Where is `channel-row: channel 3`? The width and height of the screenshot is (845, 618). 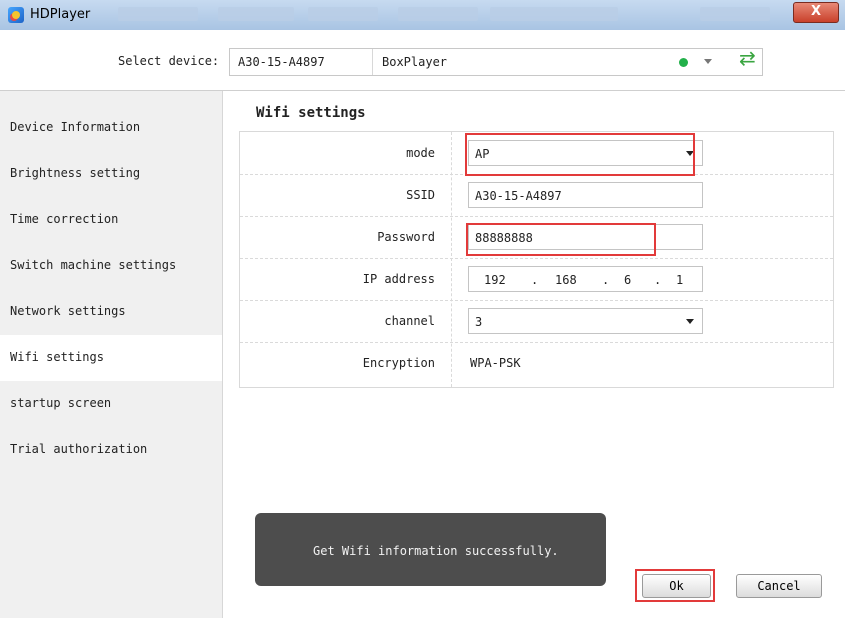
channel-row: channel 3 is located at coordinates (536, 321).